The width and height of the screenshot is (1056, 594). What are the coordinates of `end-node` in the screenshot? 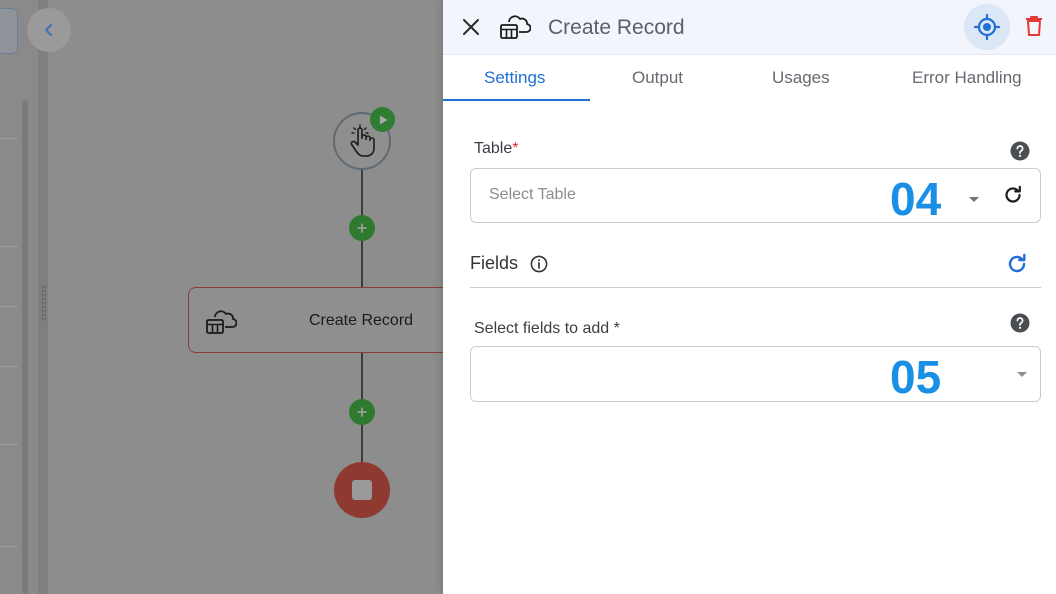 It's located at (362, 490).